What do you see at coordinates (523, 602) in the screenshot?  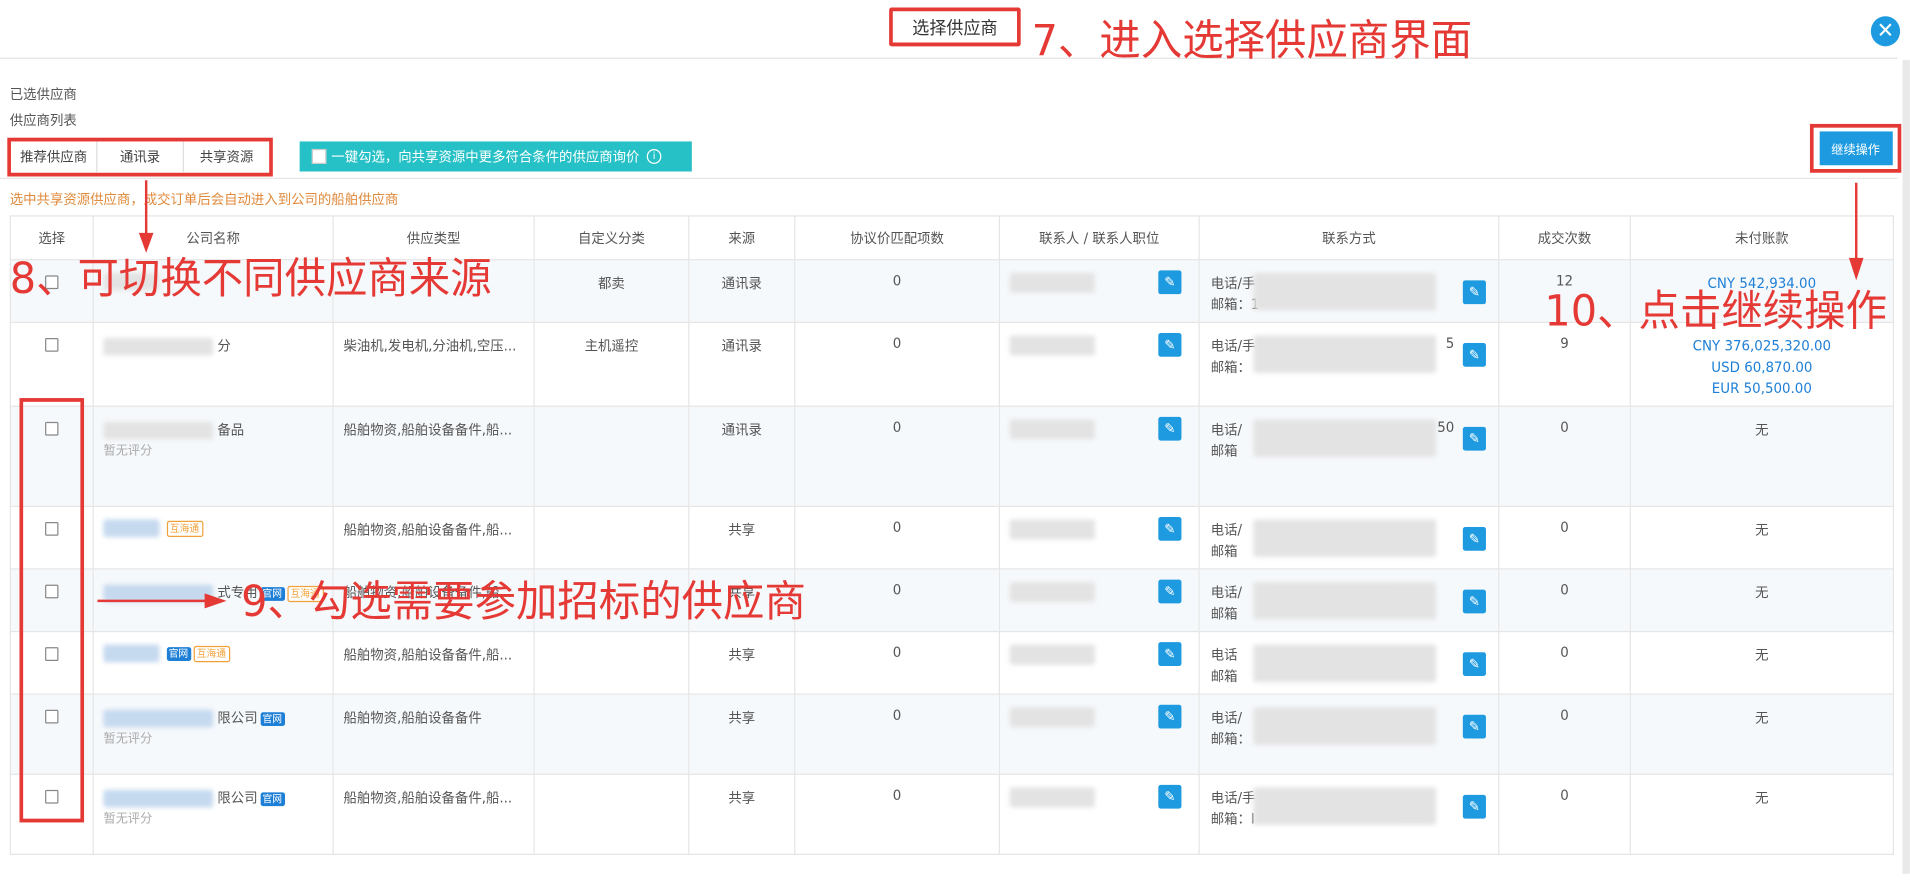 I see `annotation-step9: 9、勾选需要参加招标的供应商` at bounding box center [523, 602].